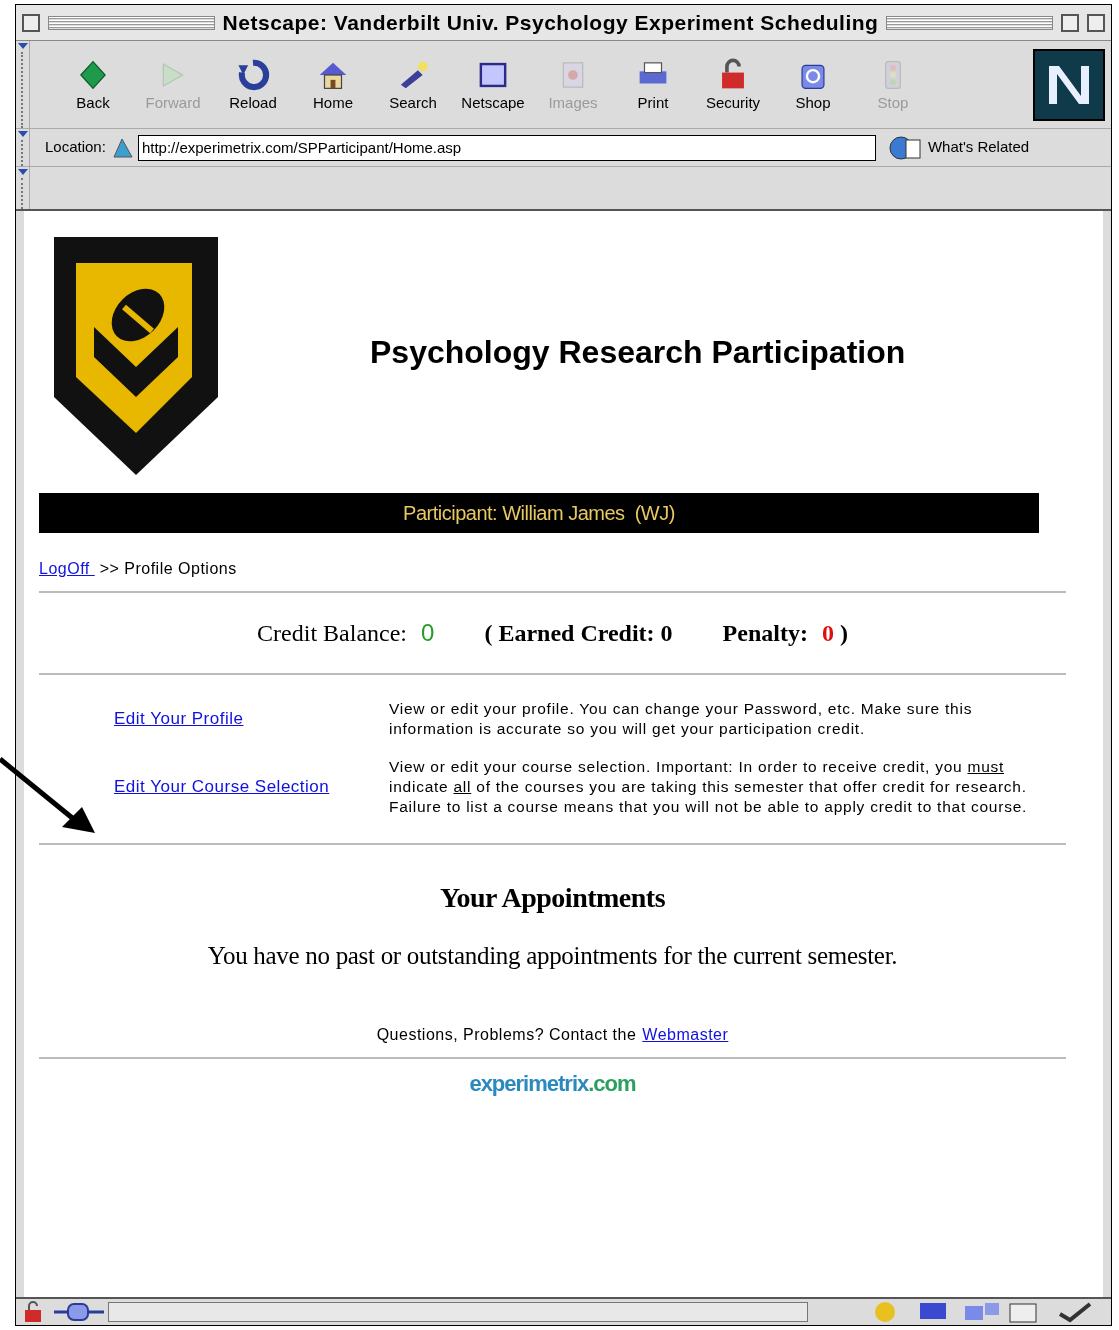 This screenshot has height=1330, width=1119. I want to click on penalty-label: Penalty:, so click(765, 633).